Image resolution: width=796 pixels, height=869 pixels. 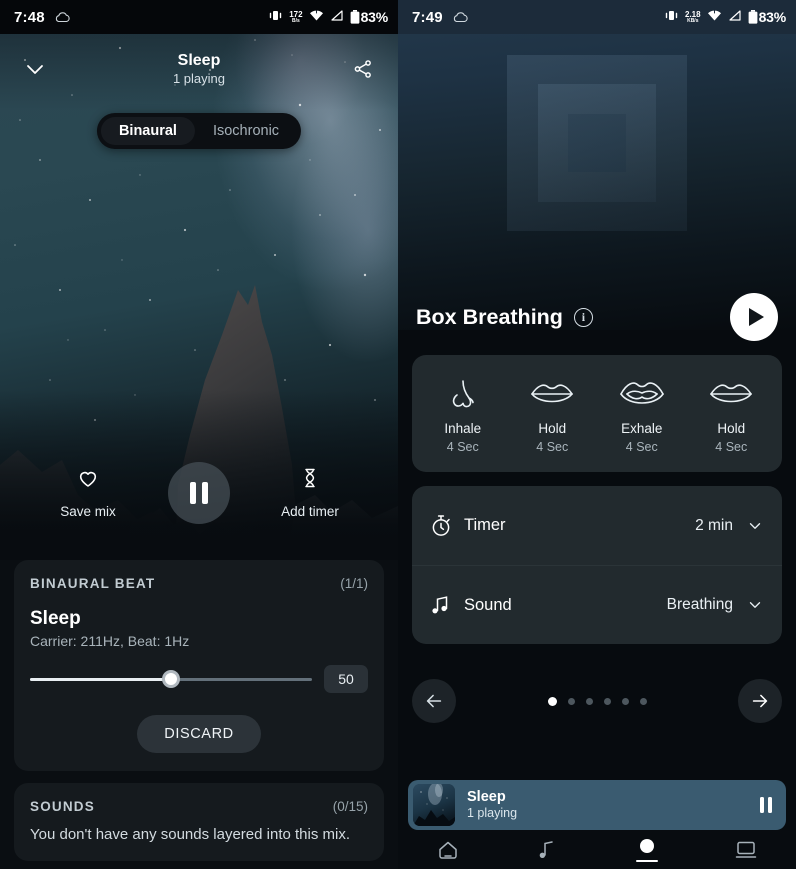 What do you see at coordinates (310, 511) in the screenshot?
I see `add-timer-label: Add timer` at bounding box center [310, 511].